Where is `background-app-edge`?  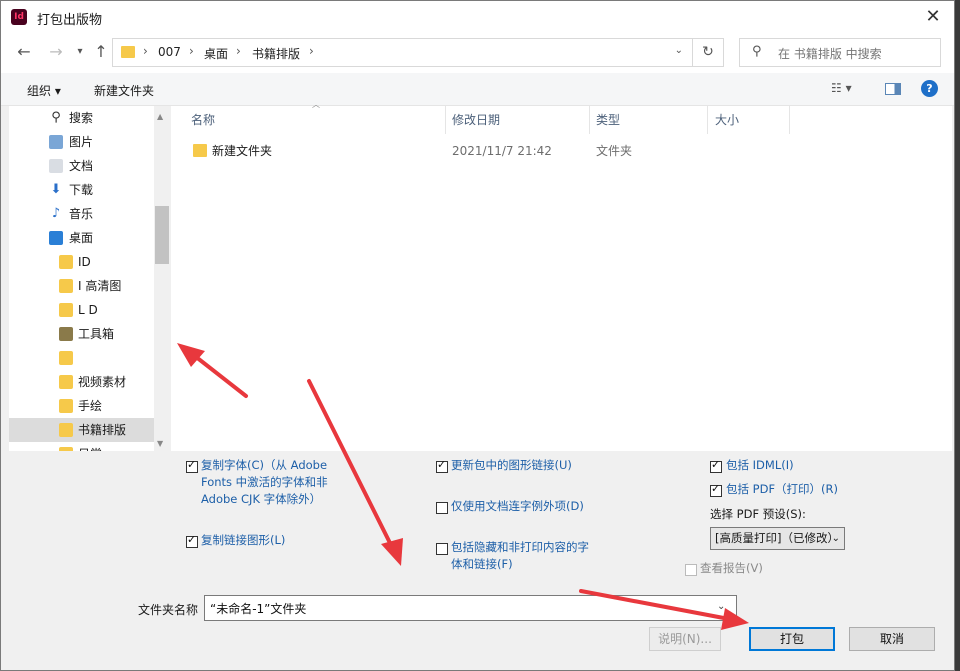
background-app-edge is located at coordinates (957, 335).